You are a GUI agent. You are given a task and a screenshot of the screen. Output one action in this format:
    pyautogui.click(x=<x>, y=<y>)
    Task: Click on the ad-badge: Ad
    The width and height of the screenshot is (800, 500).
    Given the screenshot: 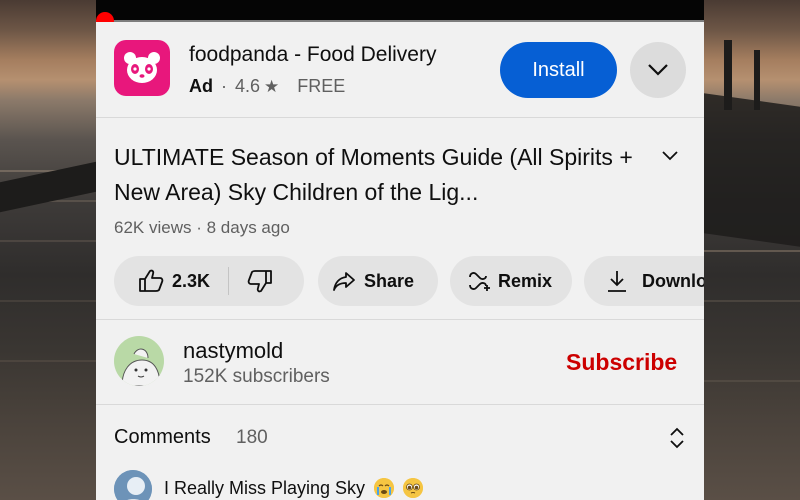 What is the action you would take?
    pyautogui.click(x=201, y=86)
    